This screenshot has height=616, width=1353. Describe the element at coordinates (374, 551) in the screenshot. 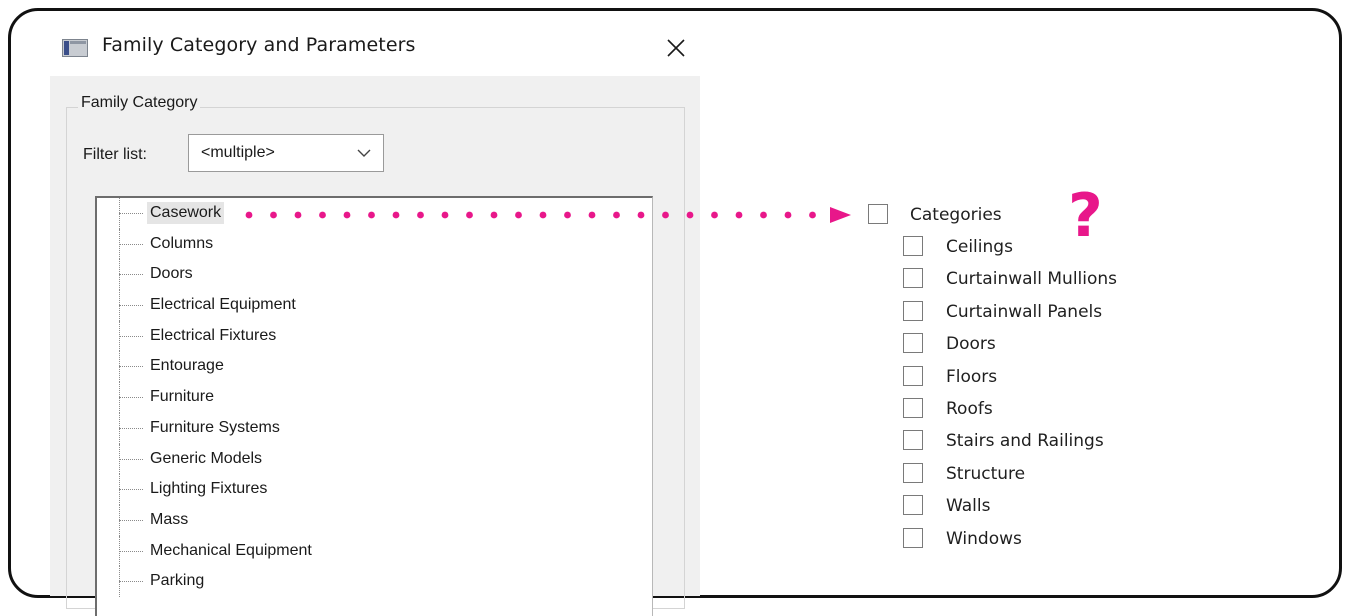

I see `tree-item: Mechanical Equipment` at that location.